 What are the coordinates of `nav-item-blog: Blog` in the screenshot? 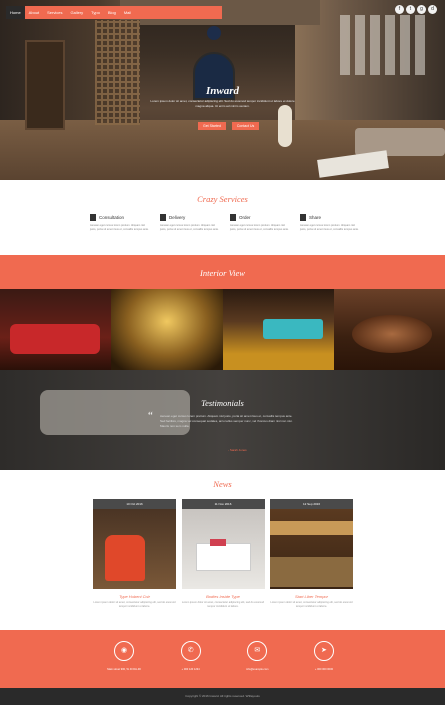 It's located at (112, 12).